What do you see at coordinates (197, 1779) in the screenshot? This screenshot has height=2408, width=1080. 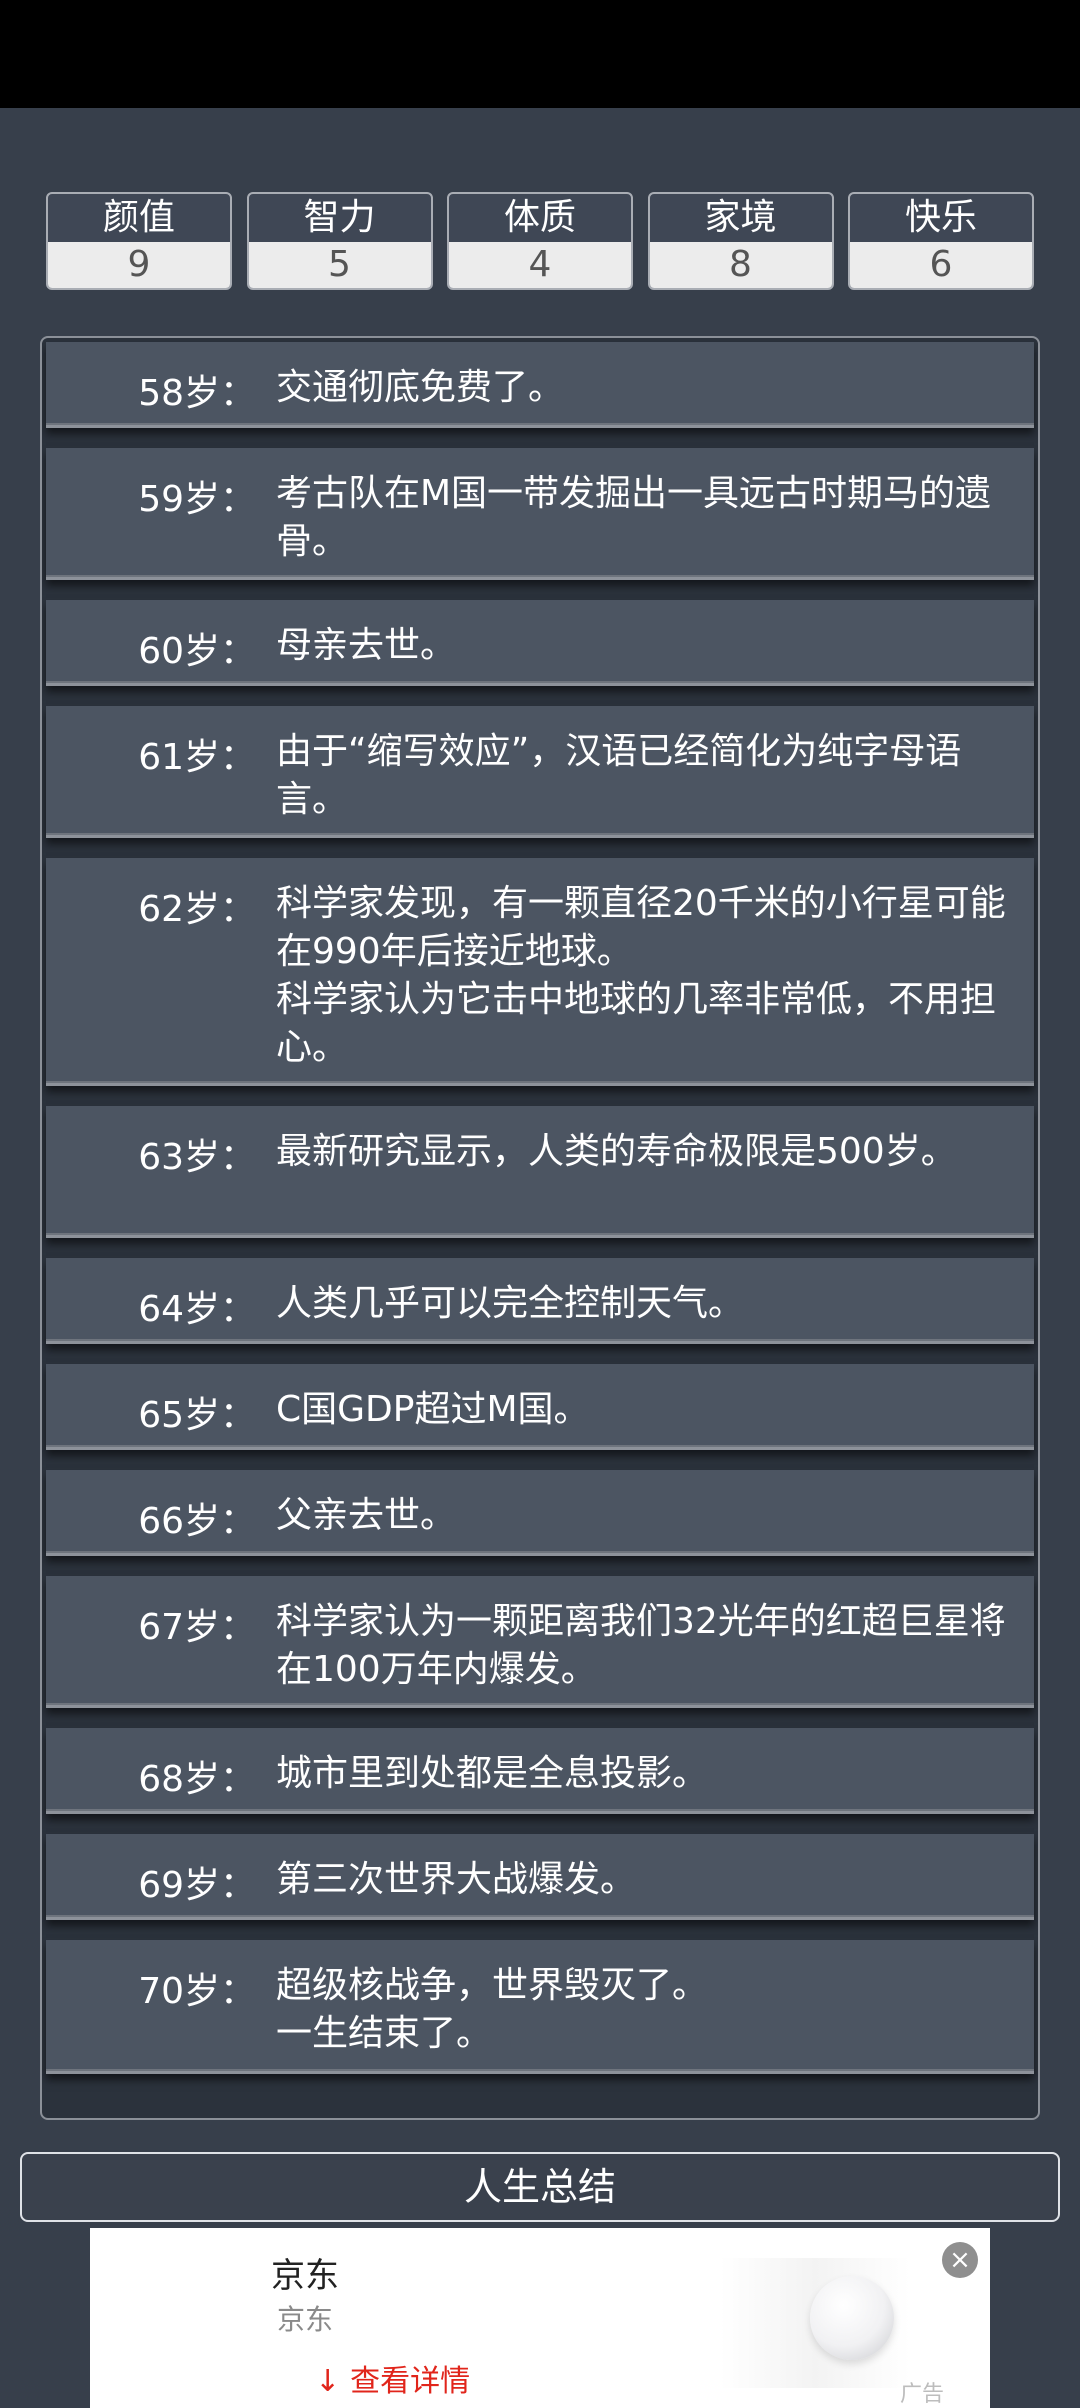 I see `event-age: 68岁：` at bounding box center [197, 1779].